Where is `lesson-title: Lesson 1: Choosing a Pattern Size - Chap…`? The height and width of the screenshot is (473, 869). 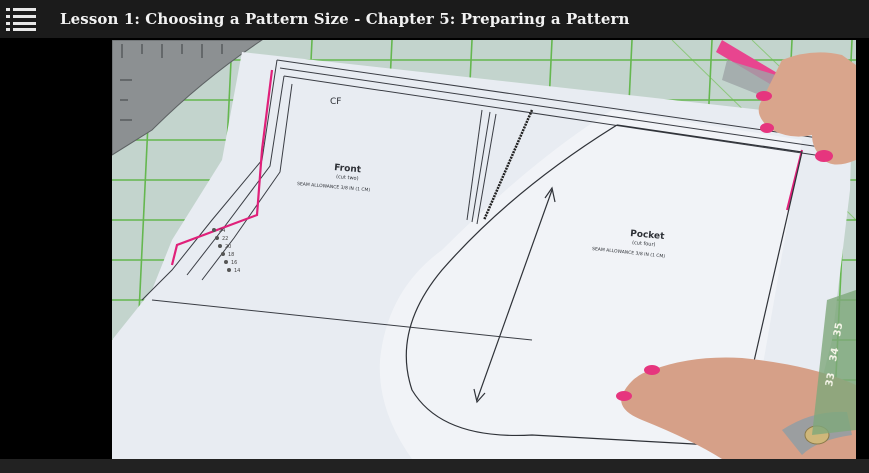
lesson-title: Lesson 1: Choosing a Pattern Size - Chap… is located at coordinates (345, 19).